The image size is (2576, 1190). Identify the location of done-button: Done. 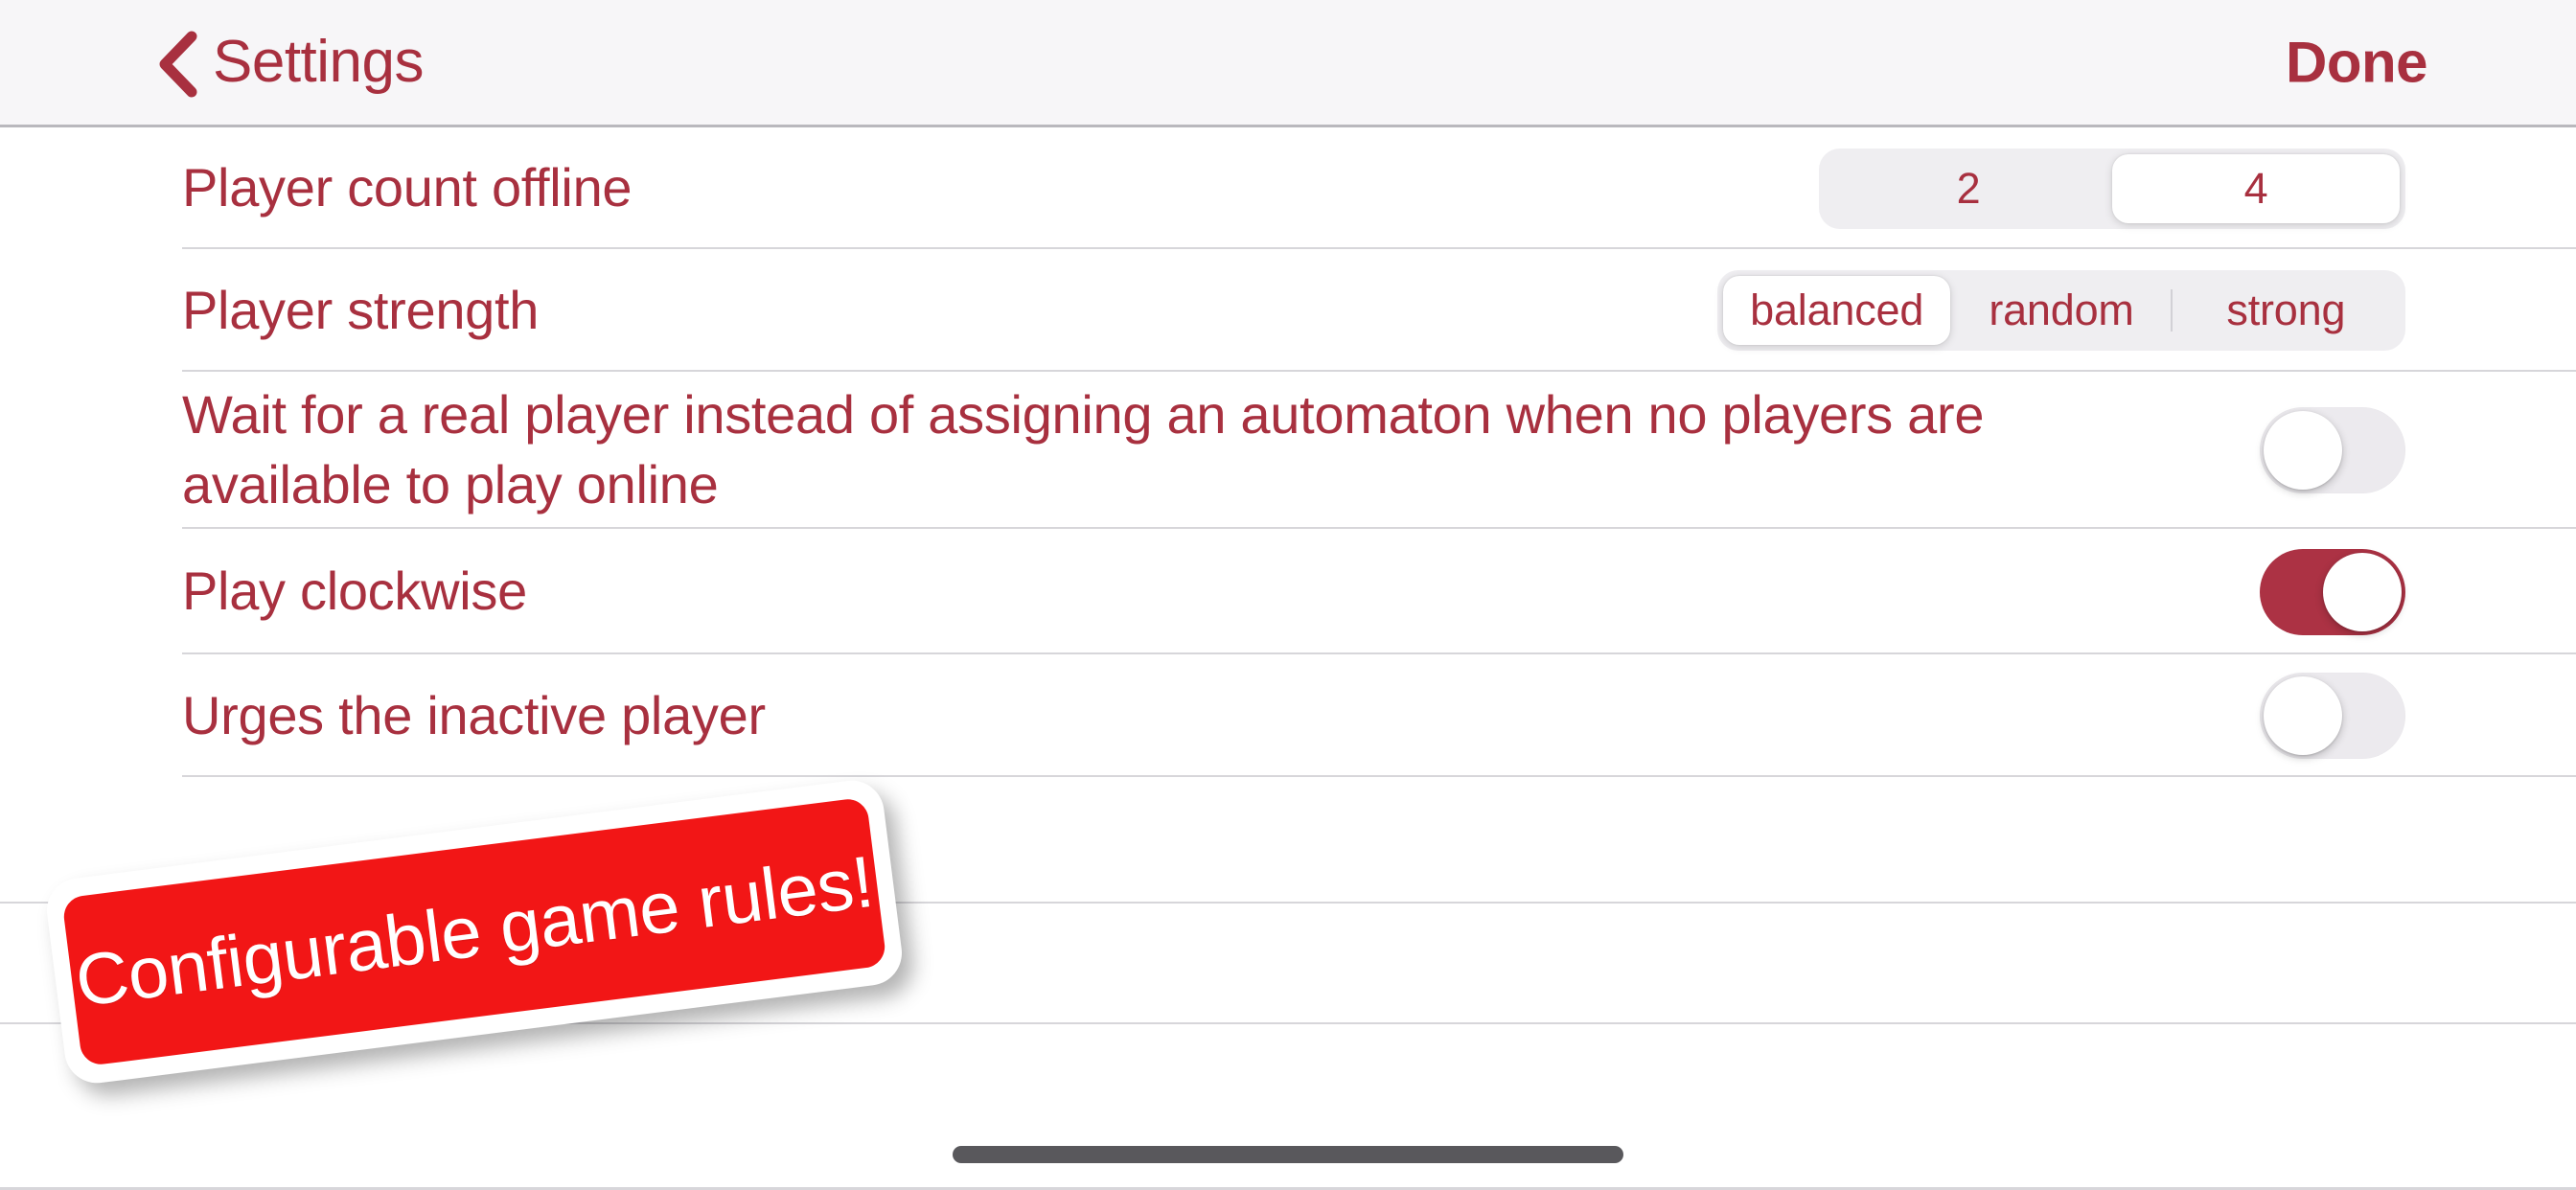
(2357, 63).